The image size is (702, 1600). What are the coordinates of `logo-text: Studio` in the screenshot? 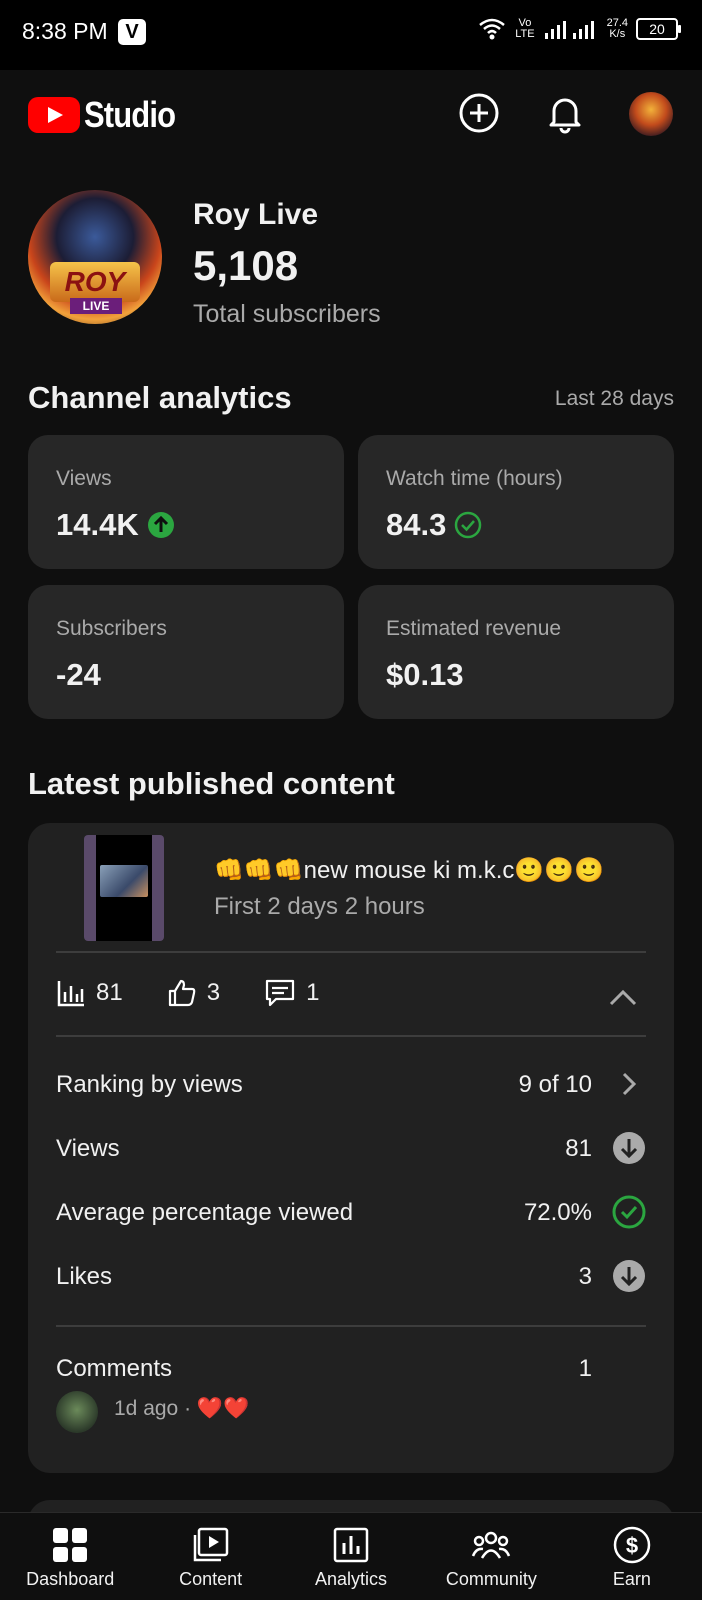 It's located at (130, 114).